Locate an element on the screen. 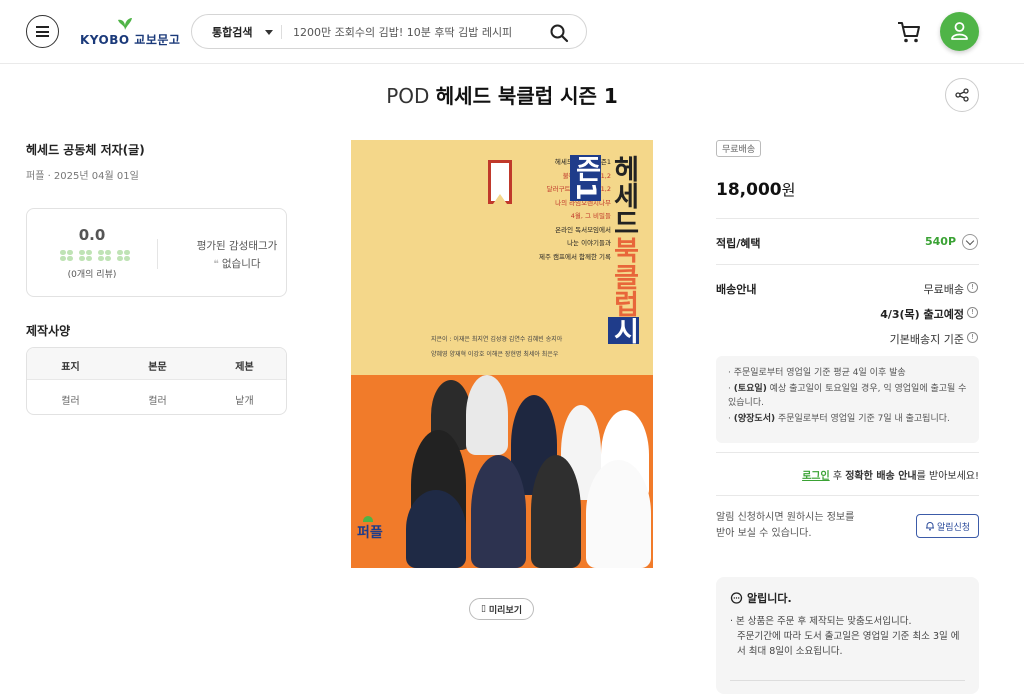  spec-header-row: 표지 본문 제본 is located at coordinates (156, 364).